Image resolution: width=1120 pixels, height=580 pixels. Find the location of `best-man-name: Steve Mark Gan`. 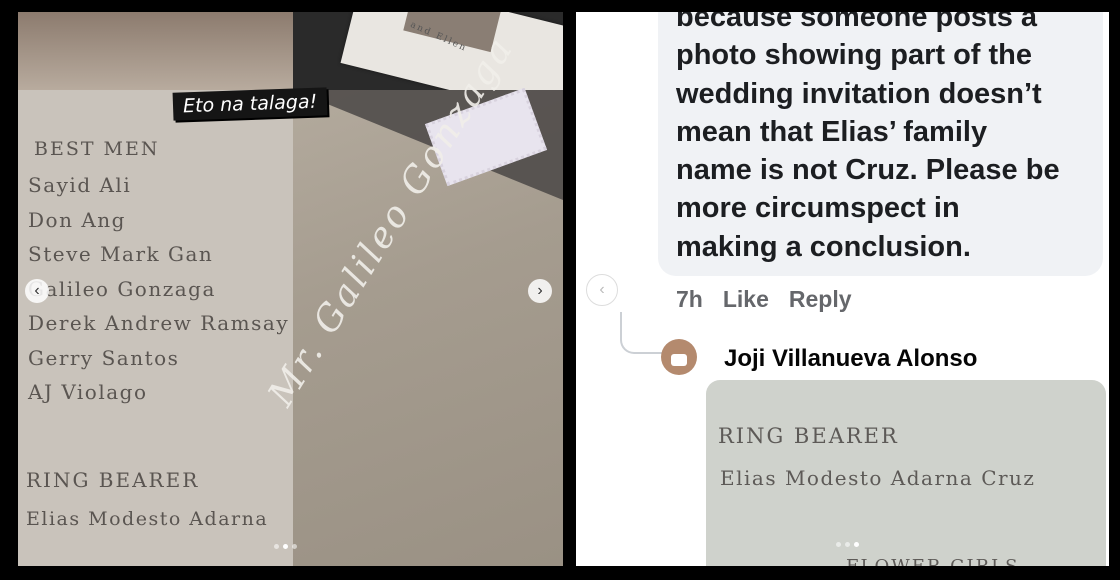

best-man-name: Steve Mark Gan is located at coordinates (121, 254).